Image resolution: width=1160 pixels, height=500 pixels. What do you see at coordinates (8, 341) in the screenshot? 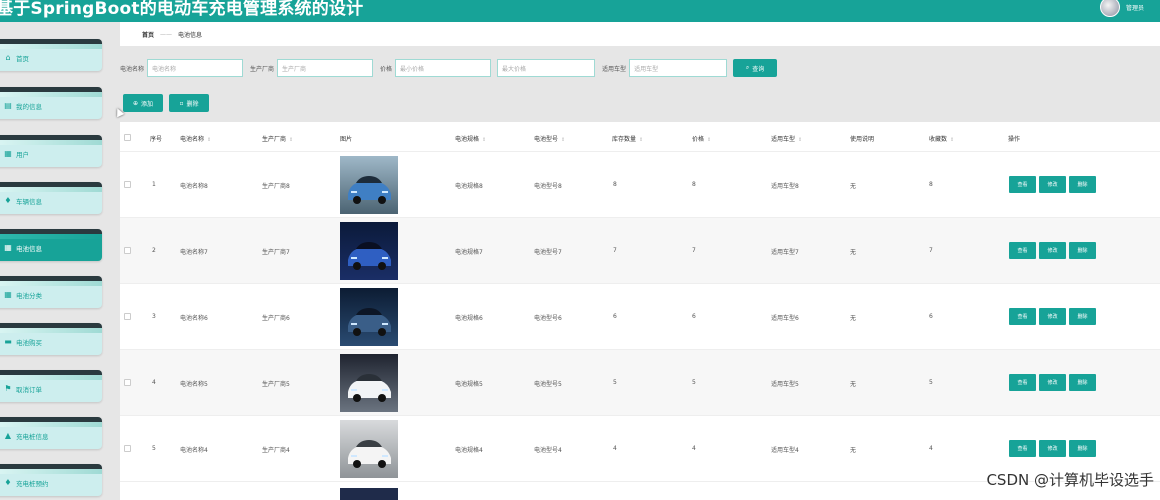
I see `folder-icon: ▬` at bounding box center [8, 341].